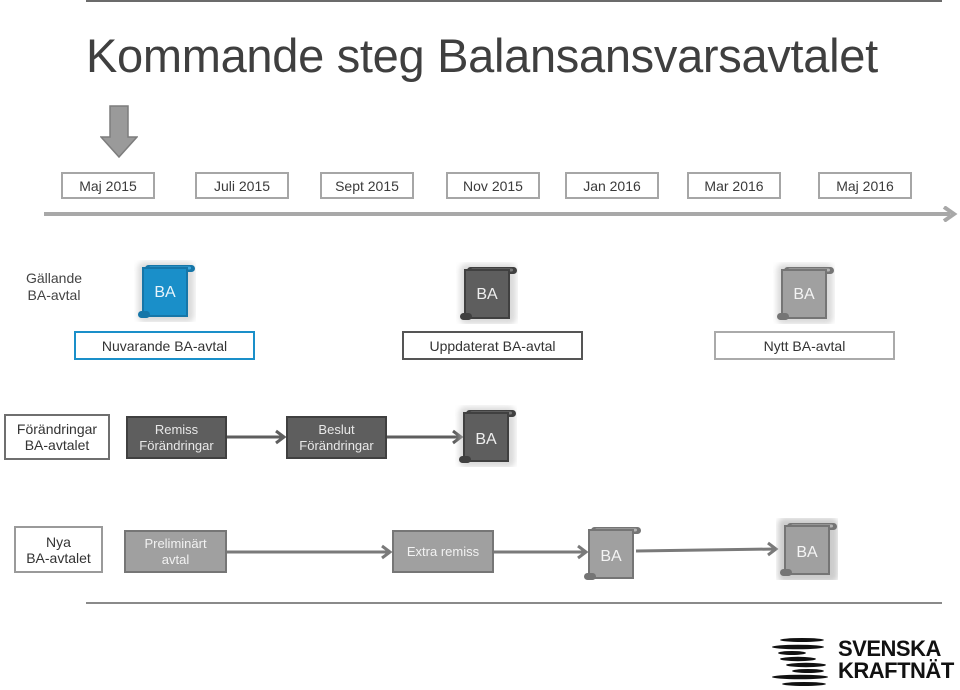 Image resolution: width=960 pixels, height=690 pixels. I want to click on document-scroll-icon-final: BA, so click(807, 550).